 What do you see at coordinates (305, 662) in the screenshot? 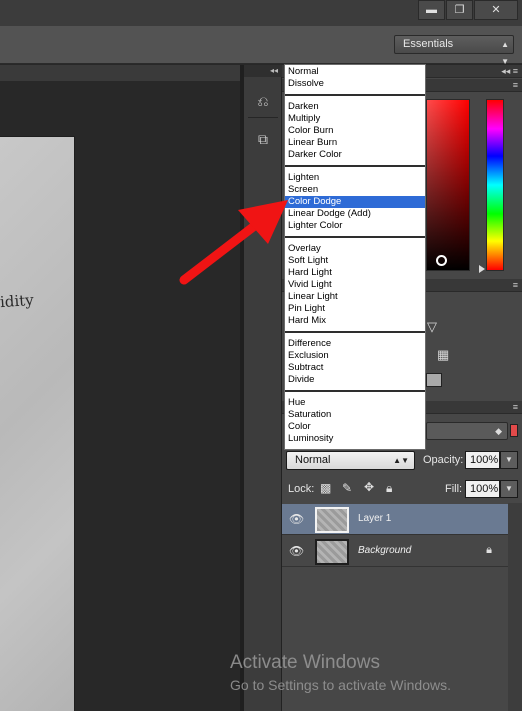
I see `activate-windows-title: Activate Windows` at bounding box center [305, 662].